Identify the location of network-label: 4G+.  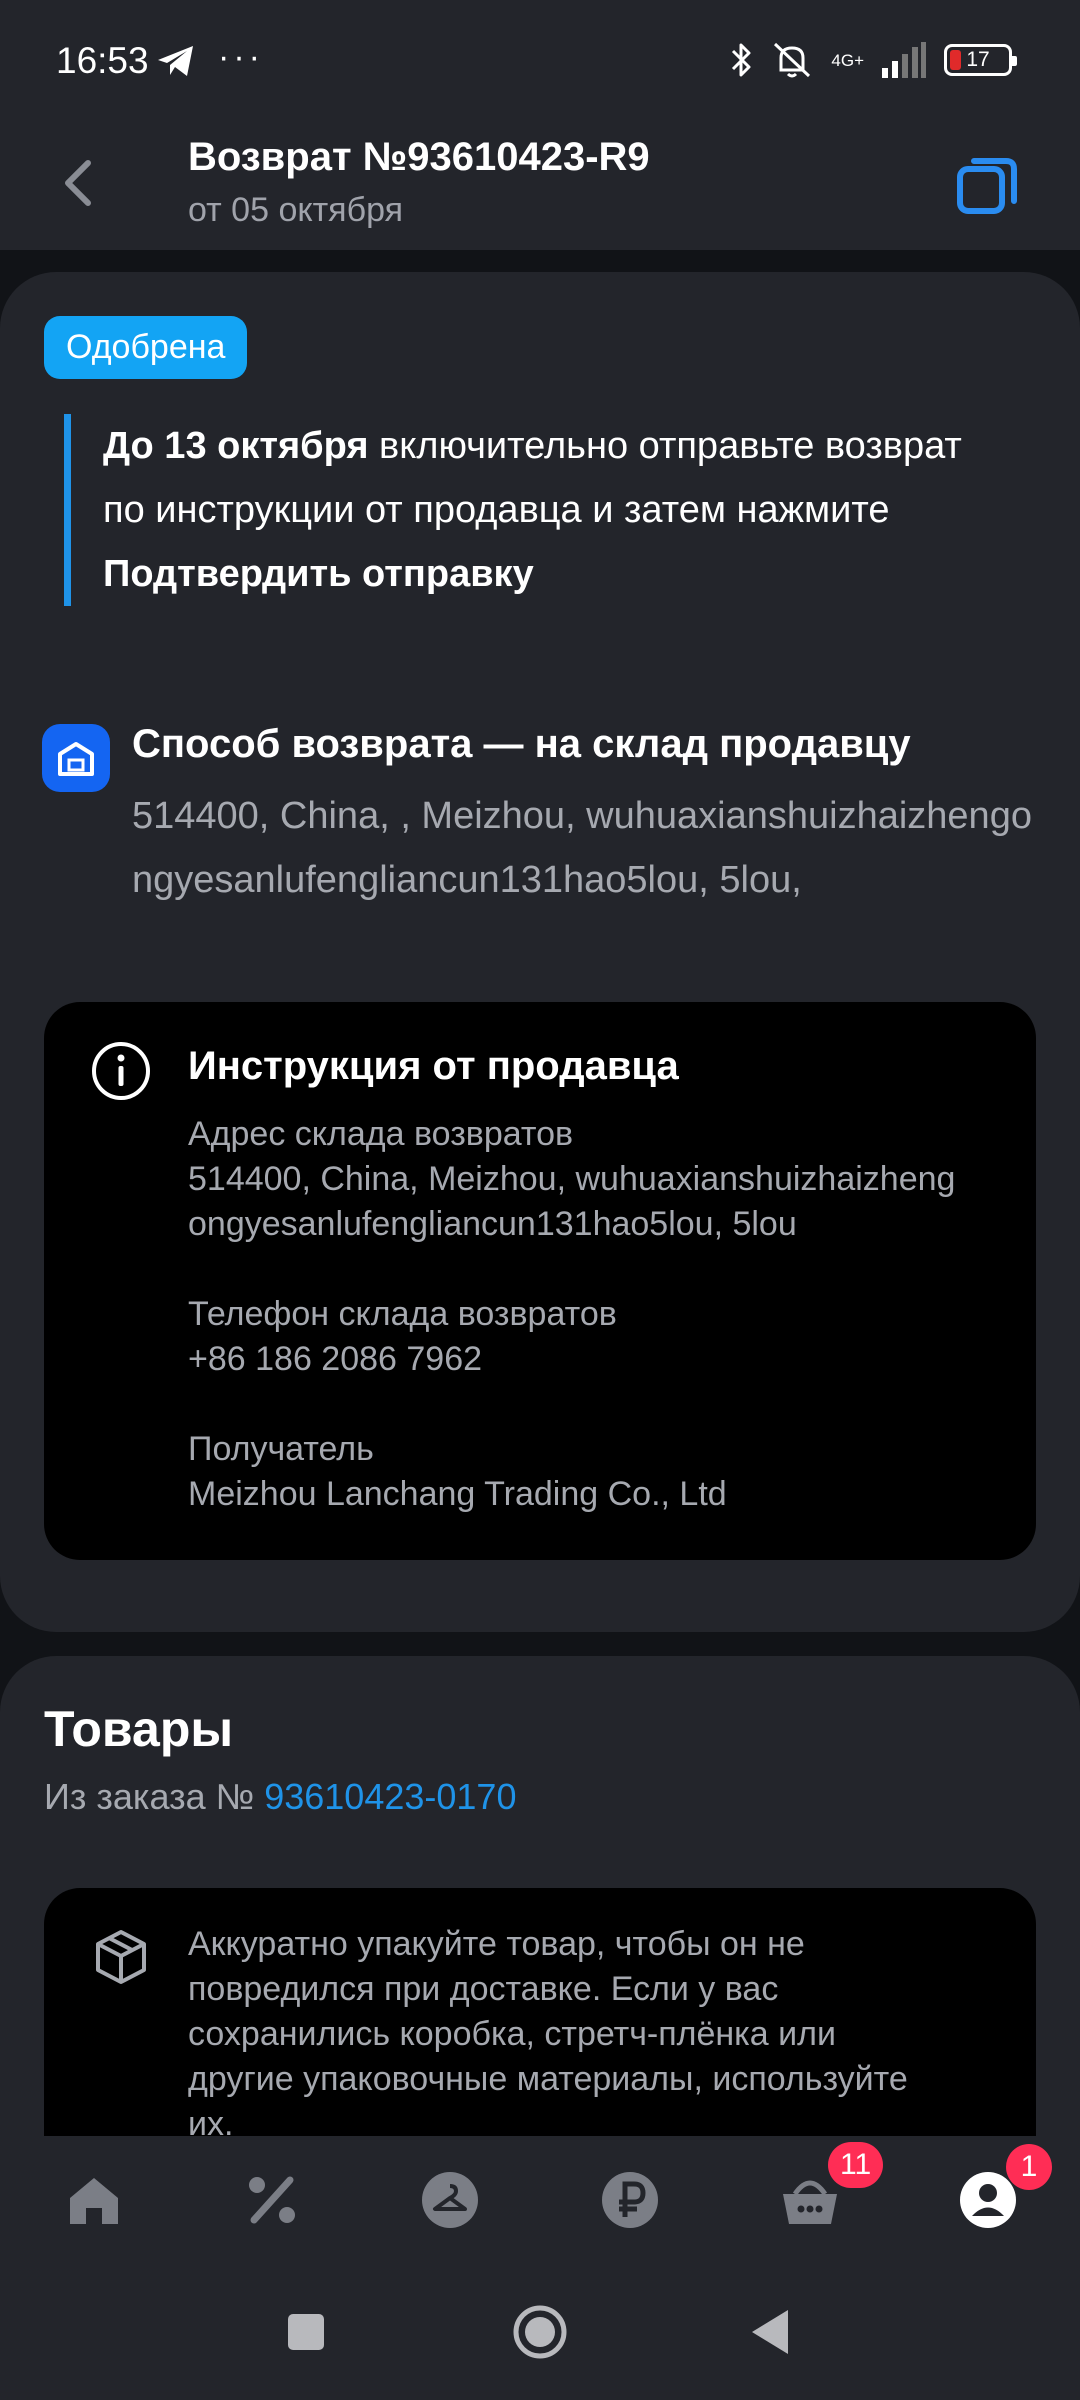
(847, 60).